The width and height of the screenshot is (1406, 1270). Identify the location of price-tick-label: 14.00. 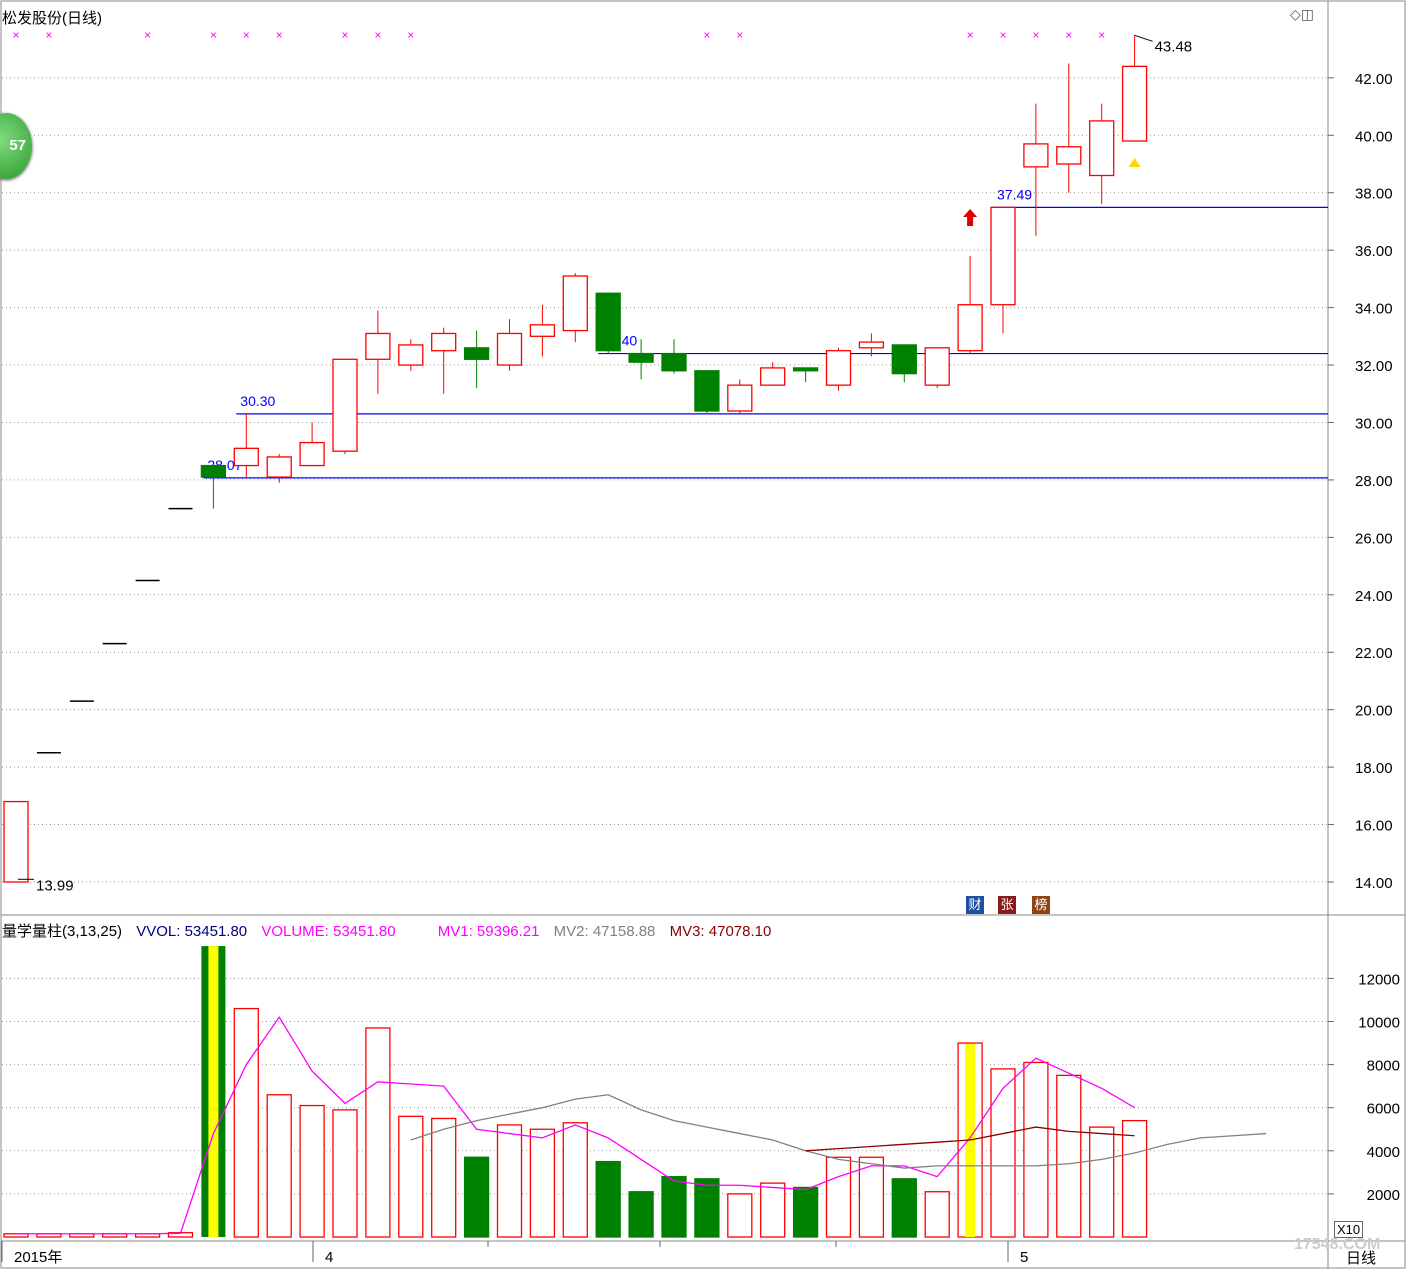
(1374, 883).